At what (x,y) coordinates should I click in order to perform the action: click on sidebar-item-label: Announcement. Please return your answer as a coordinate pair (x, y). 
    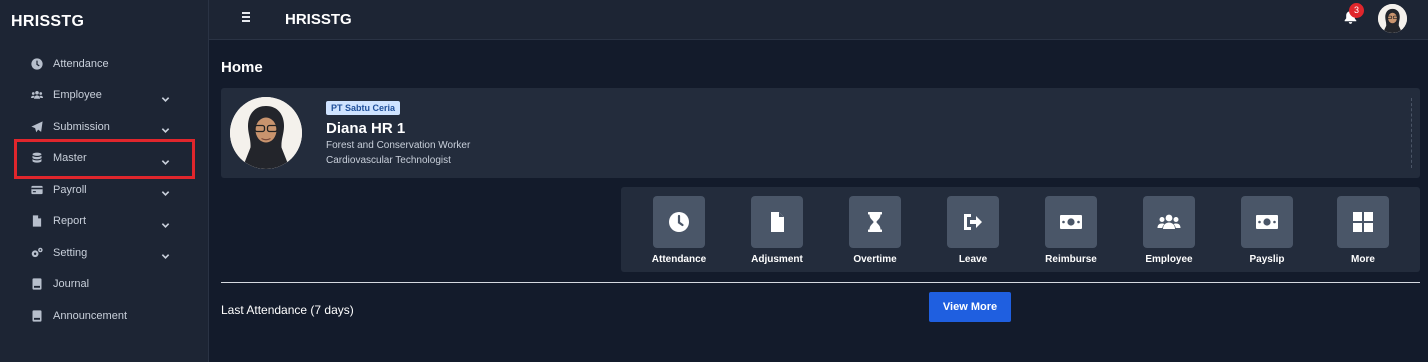
    Looking at the image, I should click on (90, 315).